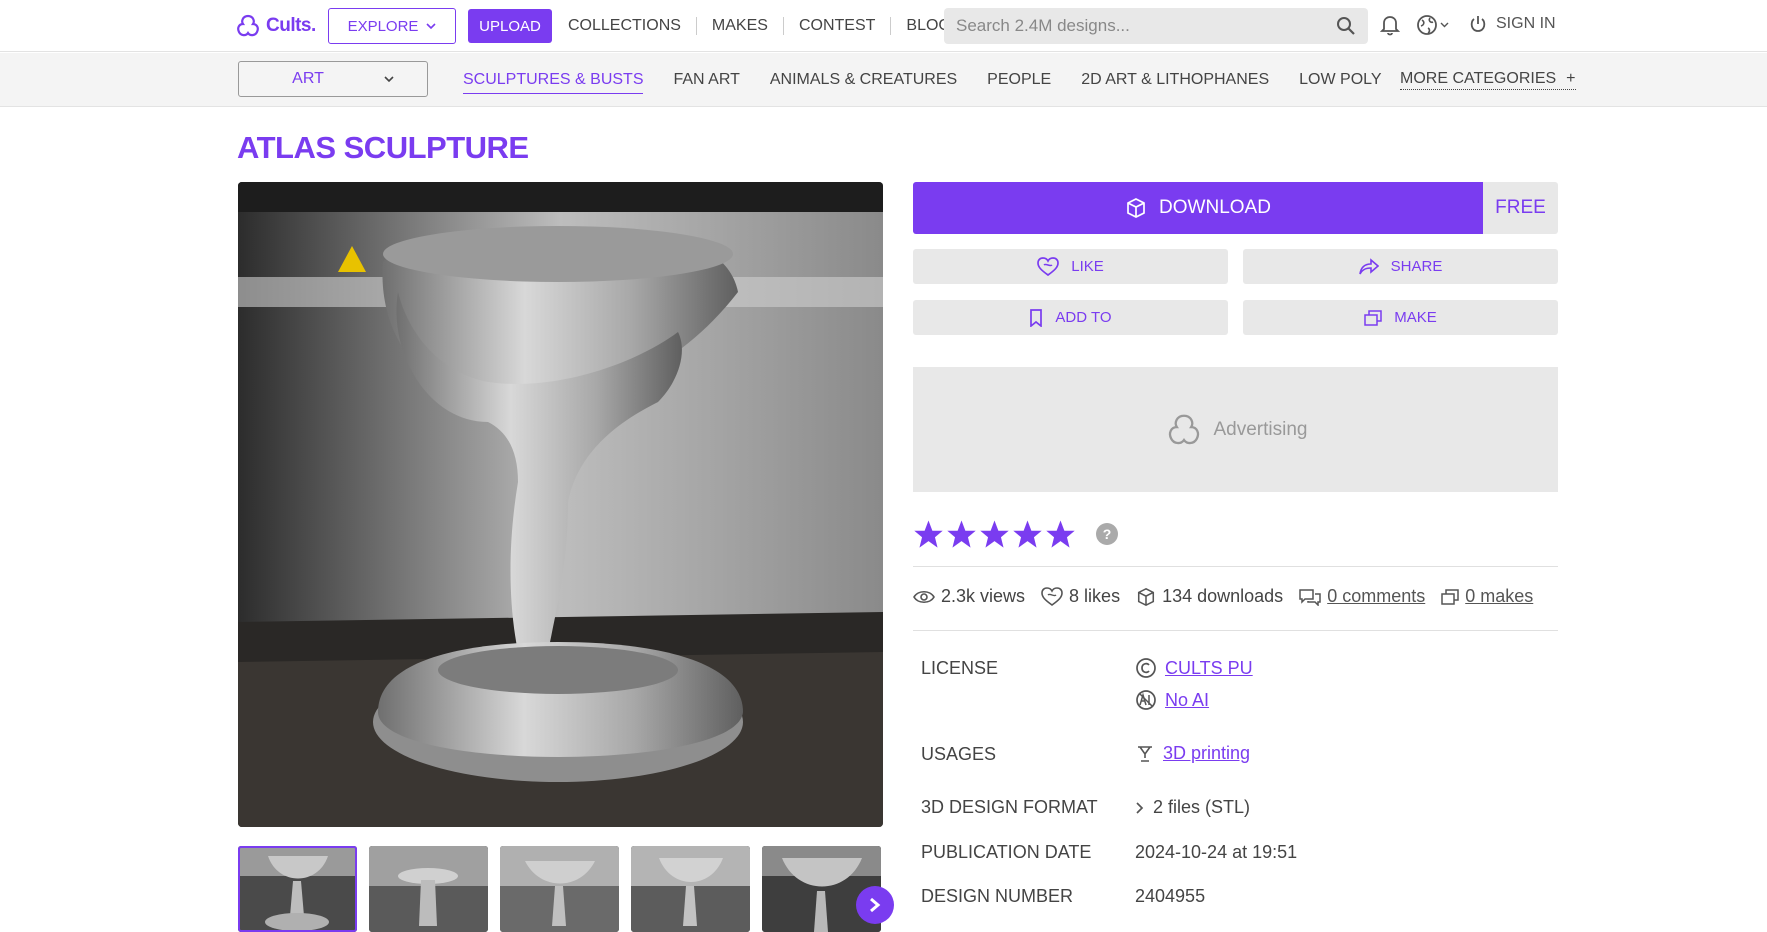 Image resolution: width=1767 pixels, height=932 pixels. I want to click on design-number-label: DESIGN NUMBER, so click(997, 896).